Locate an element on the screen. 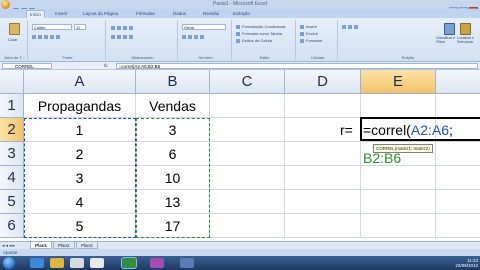  row-header-2: 2 is located at coordinates (12, 130).